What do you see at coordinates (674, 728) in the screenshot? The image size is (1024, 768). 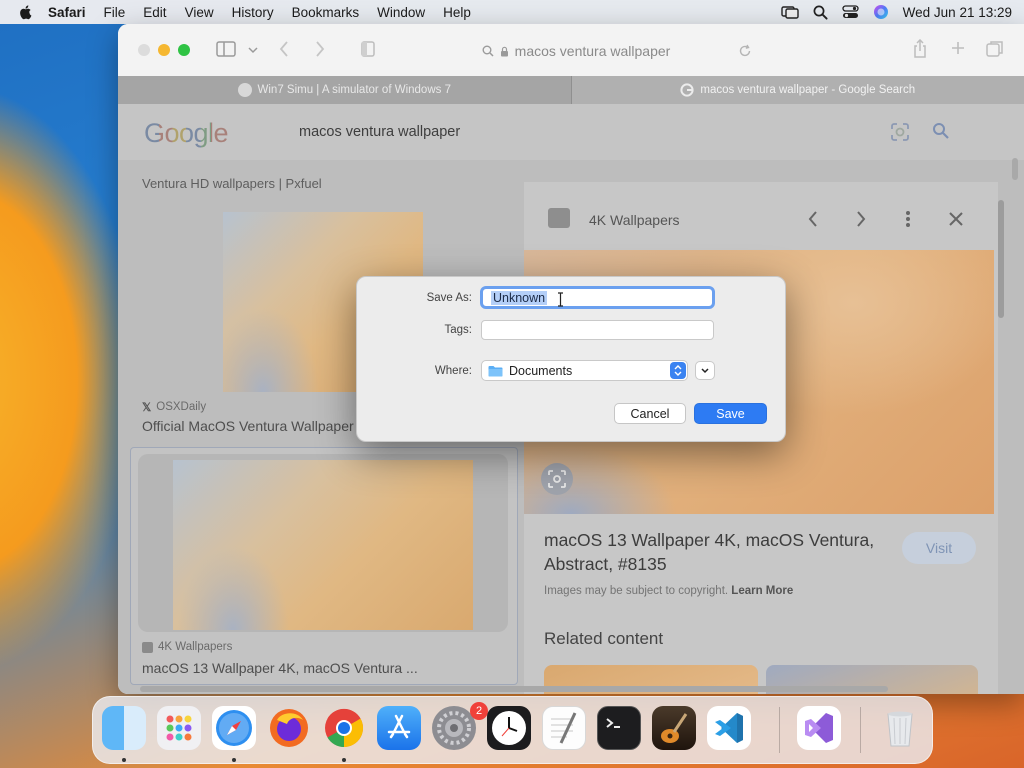 I see `garageband-icon` at bounding box center [674, 728].